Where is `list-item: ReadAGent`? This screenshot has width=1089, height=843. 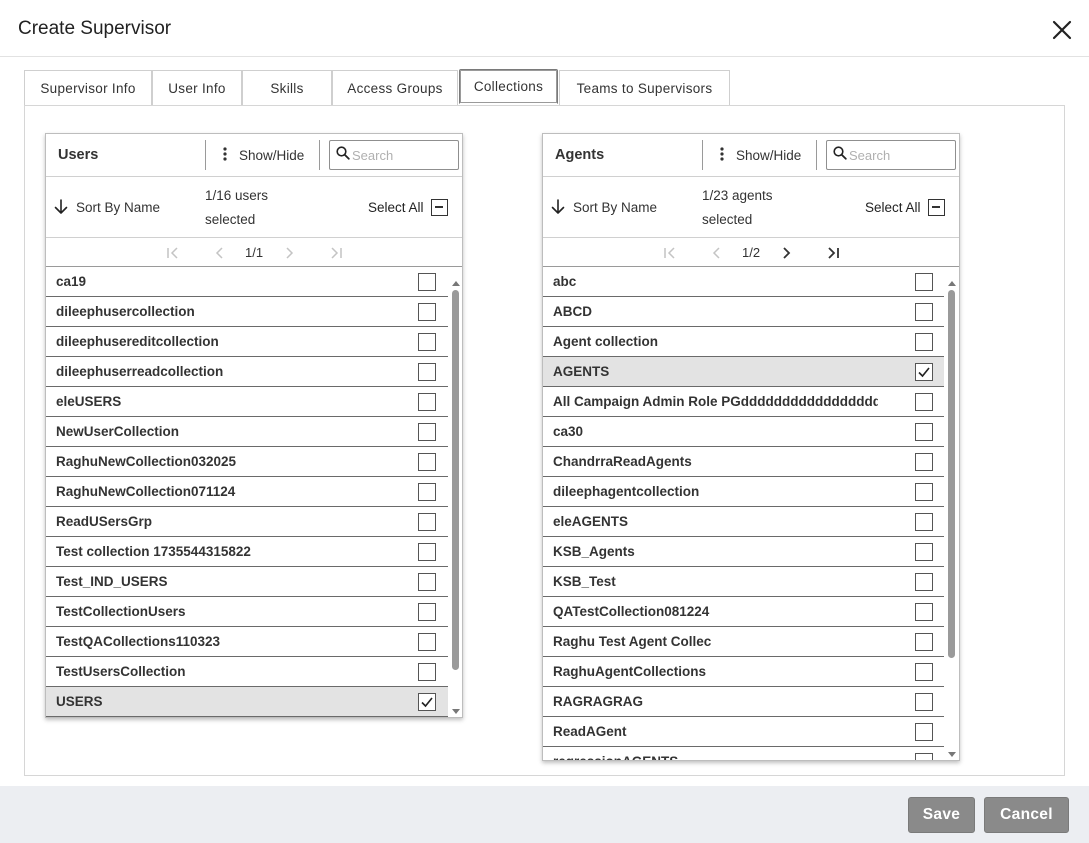
list-item: ReadAGent is located at coordinates (743, 732).